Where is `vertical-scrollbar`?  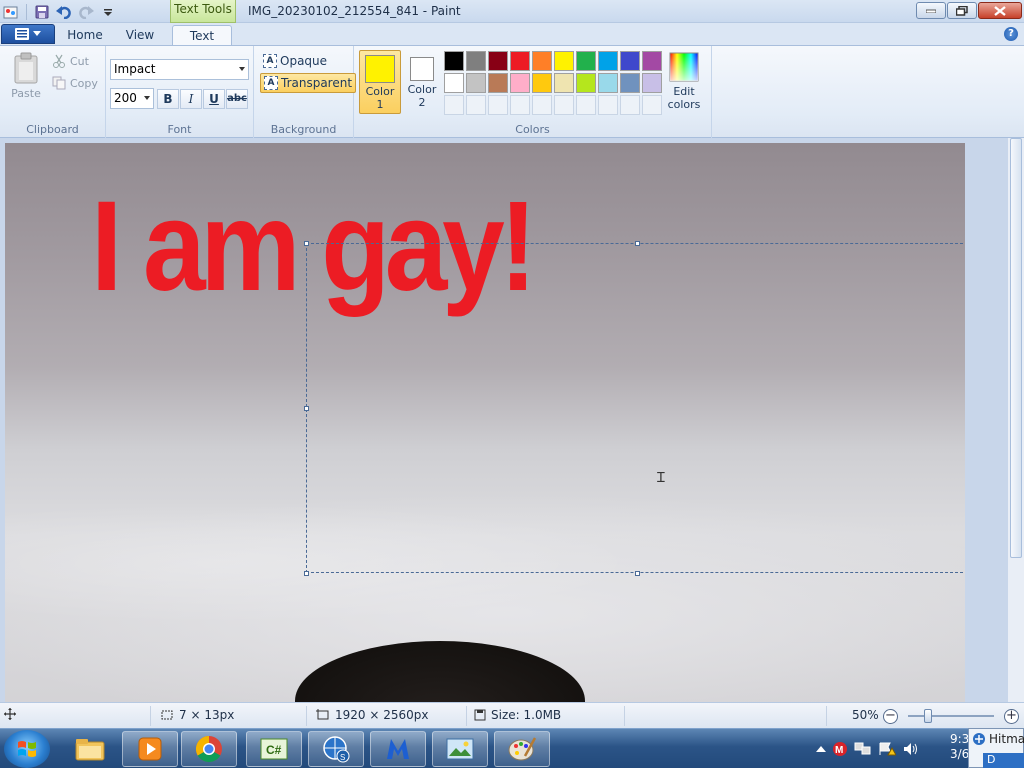
vertical-scrollbar is located at coordinates (1015, 420).